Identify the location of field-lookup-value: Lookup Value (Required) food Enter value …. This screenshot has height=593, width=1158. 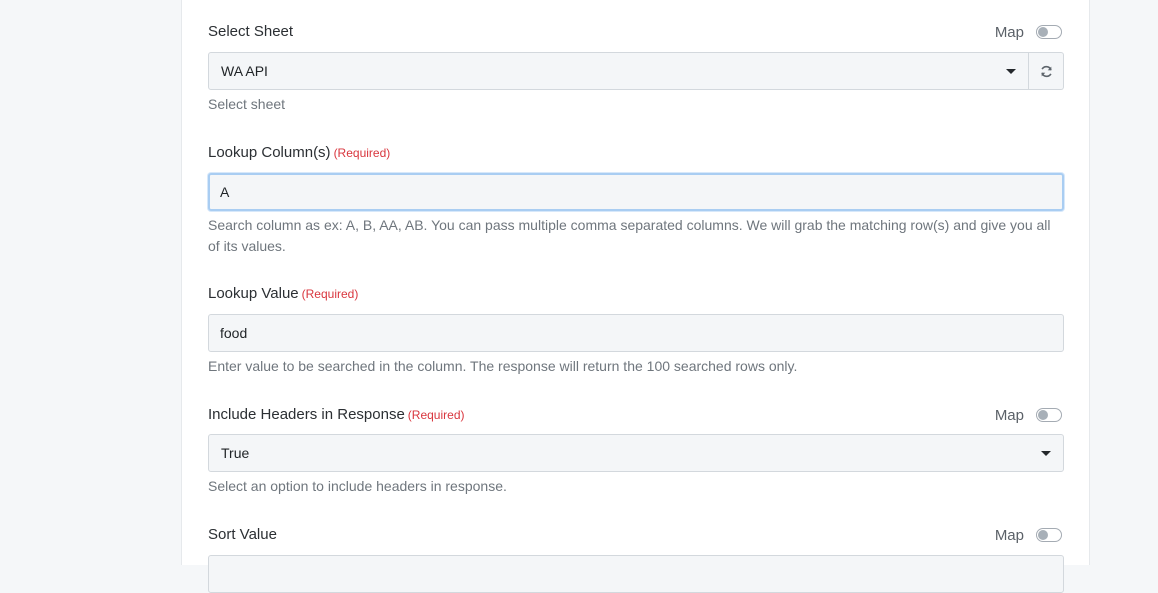
(636, 330).